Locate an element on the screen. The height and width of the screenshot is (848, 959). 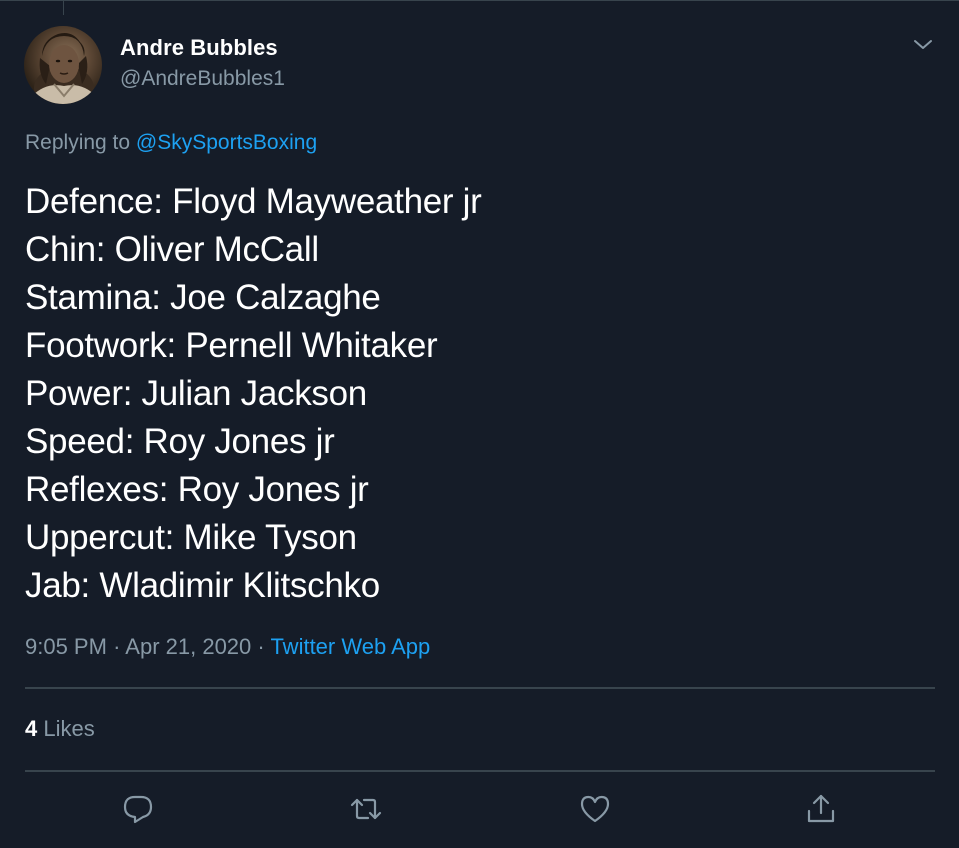
tweet-line: Footwork: Pernell Whitaker is located at coordinates (231, 345).